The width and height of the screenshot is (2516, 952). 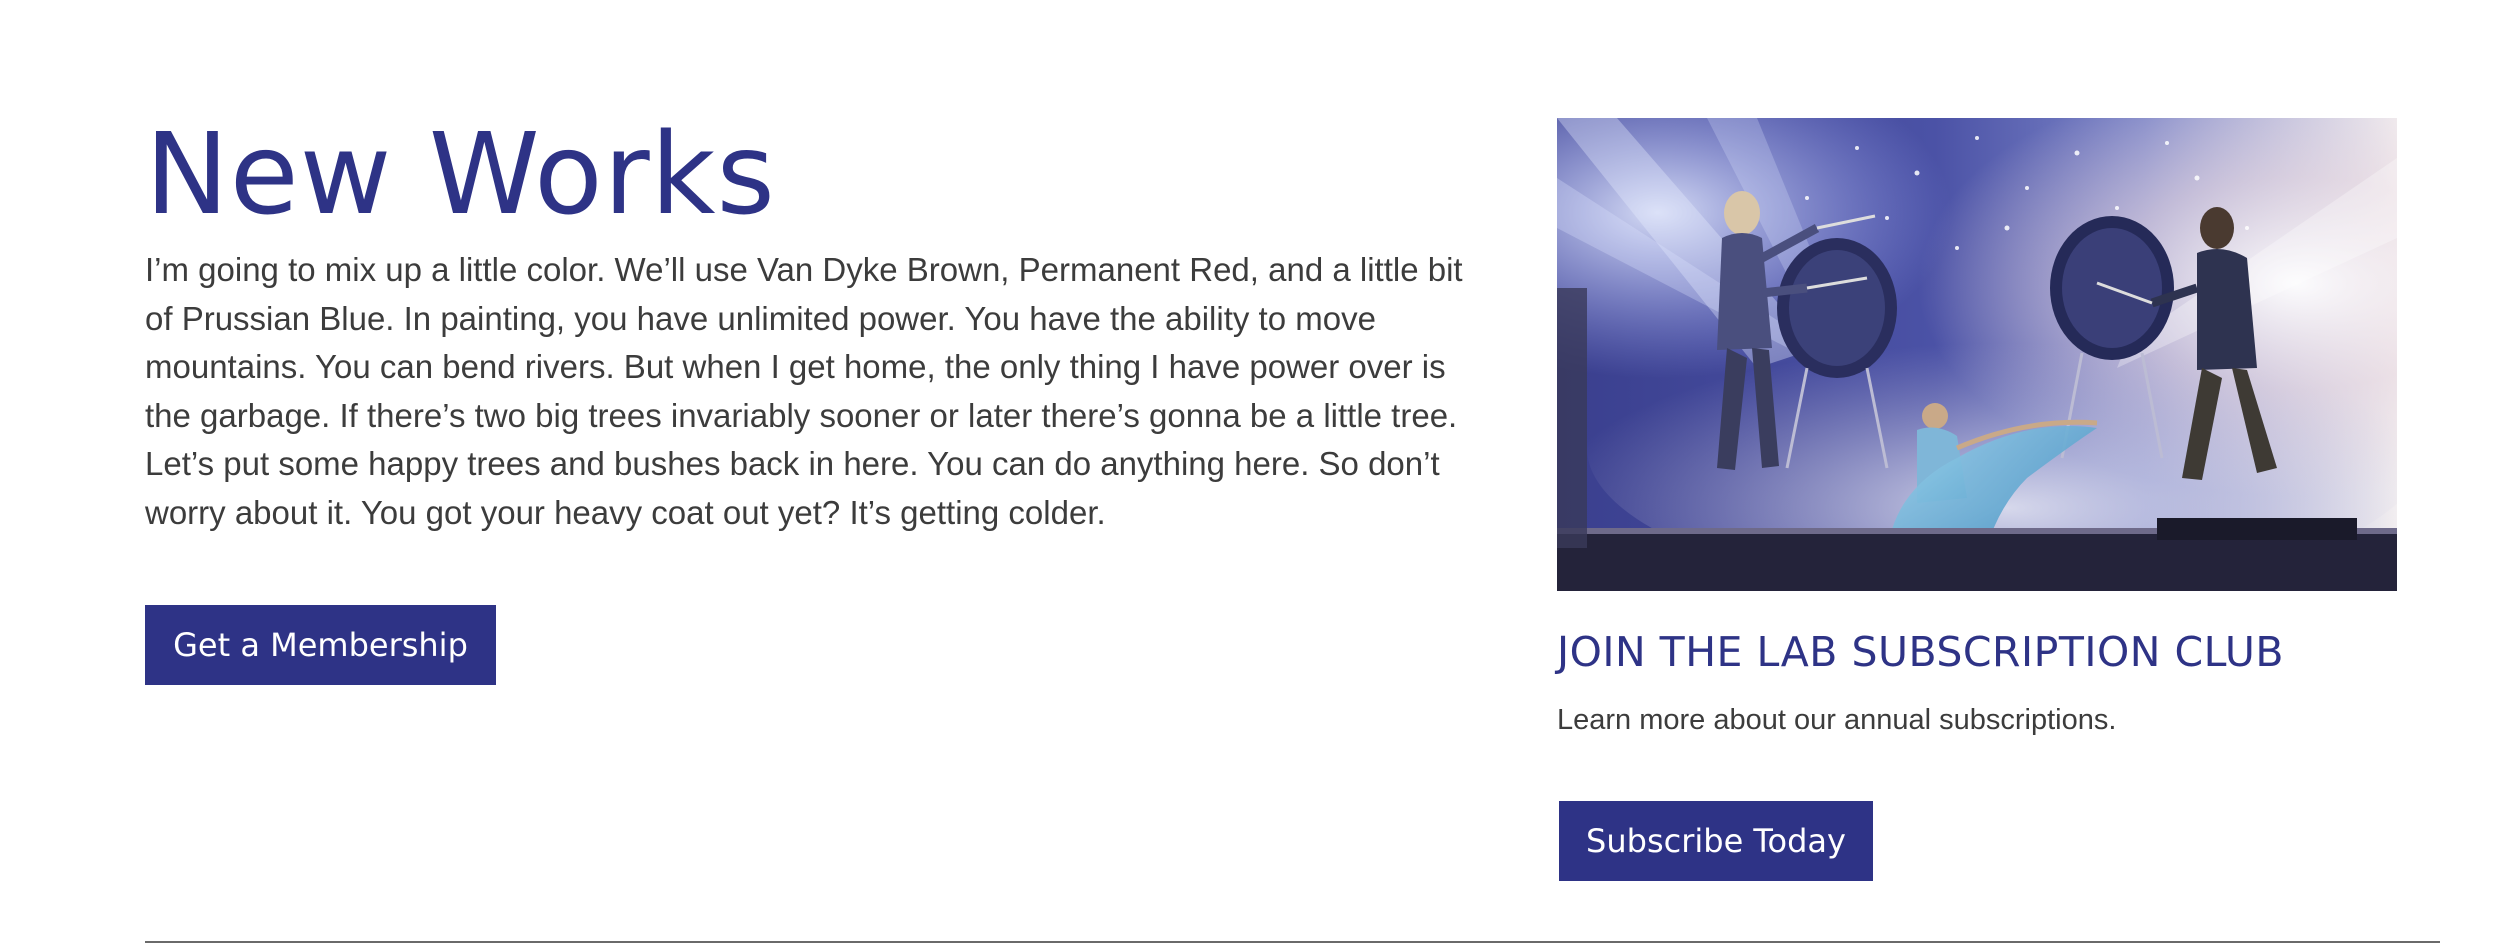 What do you see at coordinates (320, 645) in the screenshot?
I see `get-membership-button: Get a Membership` at bounding box center [320, 645].